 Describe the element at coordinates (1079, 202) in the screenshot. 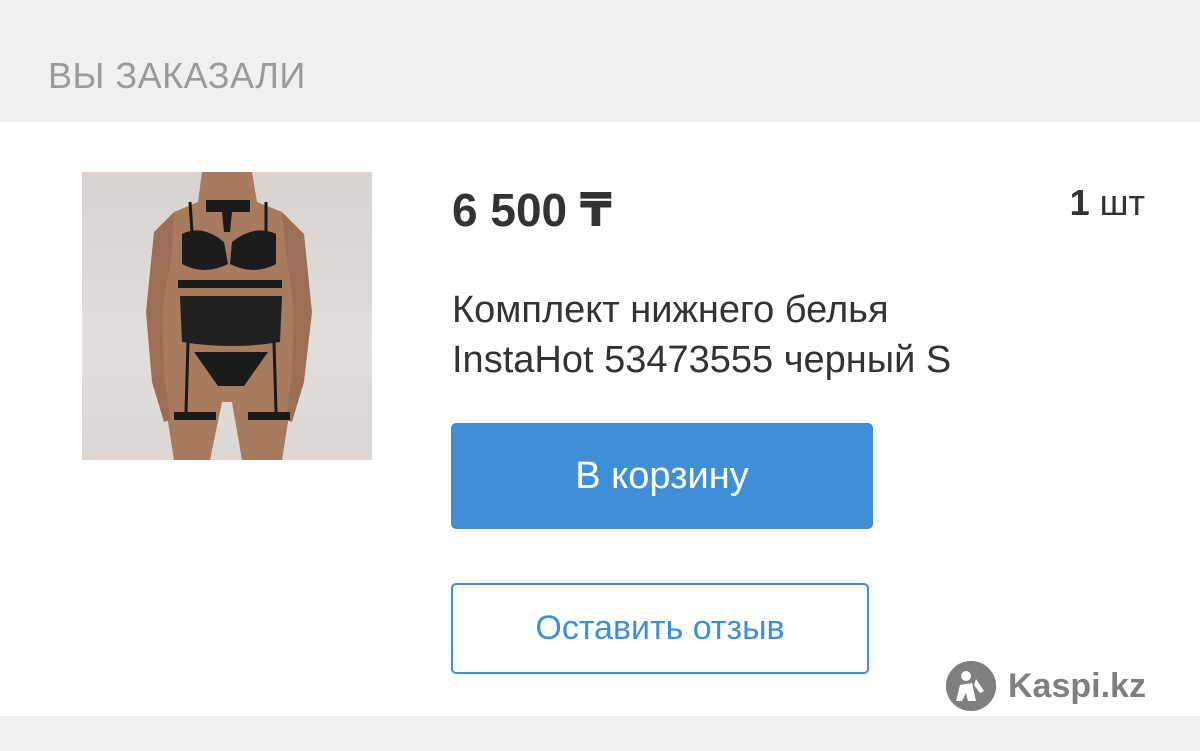

I see `quantity-number: 1` at that location.